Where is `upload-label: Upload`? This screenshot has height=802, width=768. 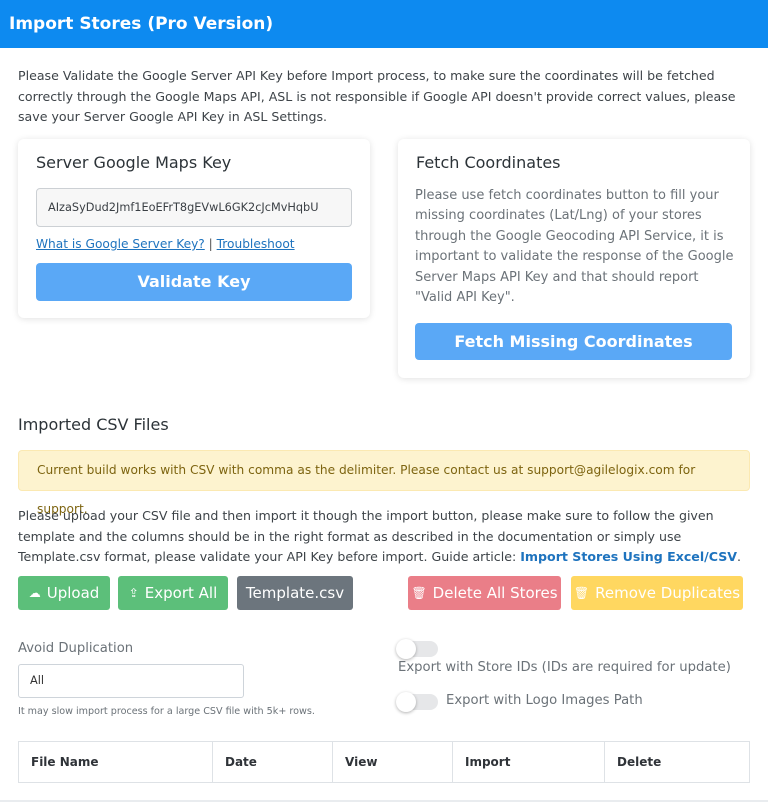
upload-label: Upload is located at coordinates (73, 593).